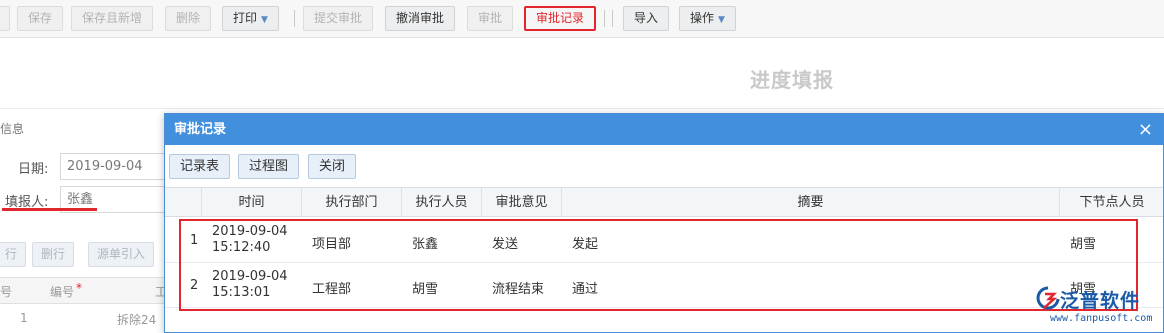 The image size is (1164, 333). I want to click on dialog-toolbar: 记录表 过程图 关闭, so click(664, 165).